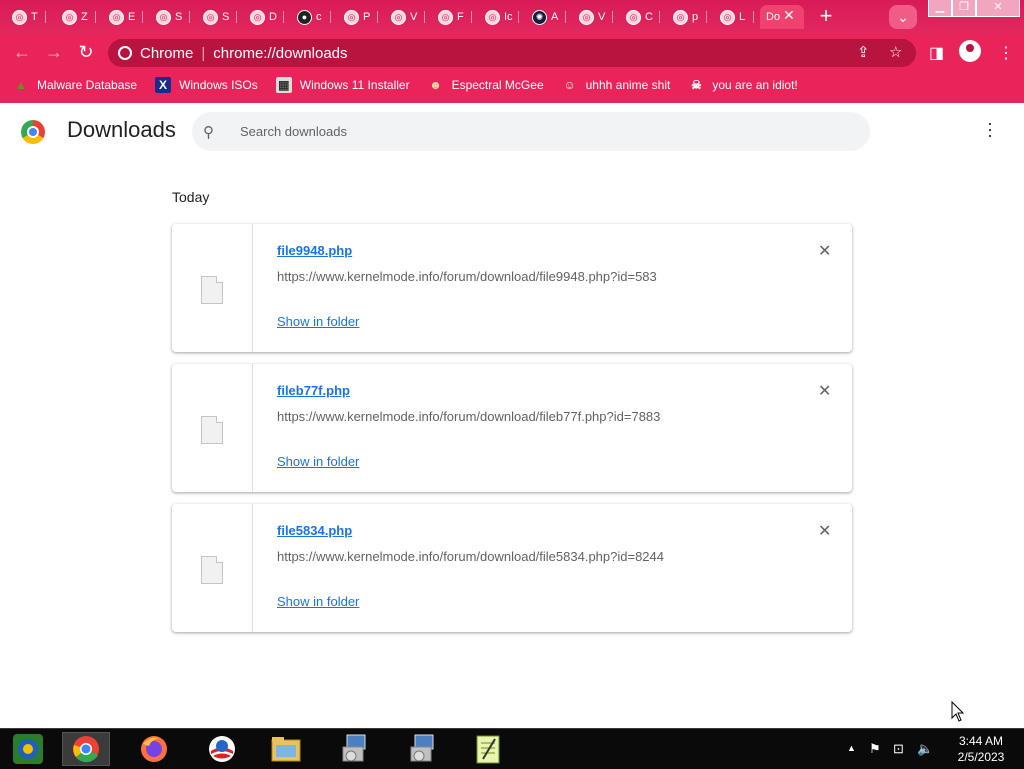 The width and height of the screenshot is (1024, 769). Describe the element at coordinates (863, 53) in the screenshot. I see `share-icon: ⇪` at that location.